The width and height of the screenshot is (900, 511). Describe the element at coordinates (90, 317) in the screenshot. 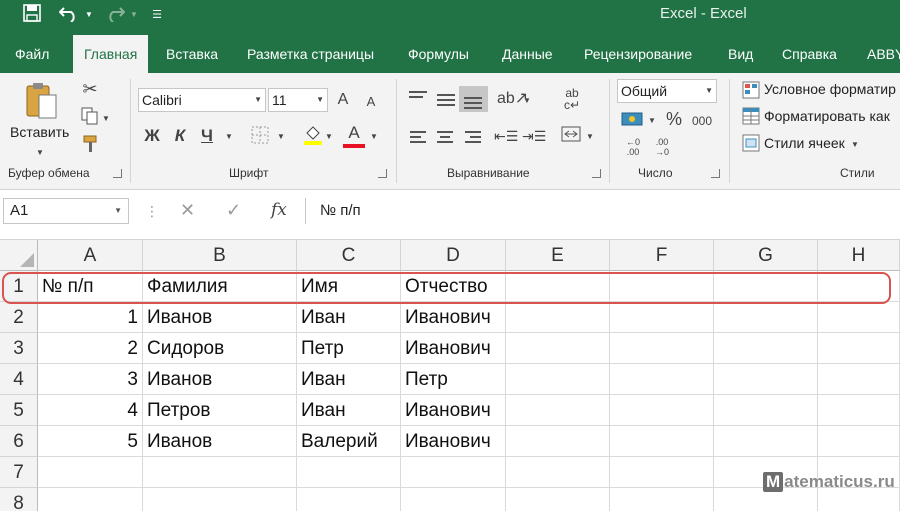

I see `cell-a2: 1` at that location.